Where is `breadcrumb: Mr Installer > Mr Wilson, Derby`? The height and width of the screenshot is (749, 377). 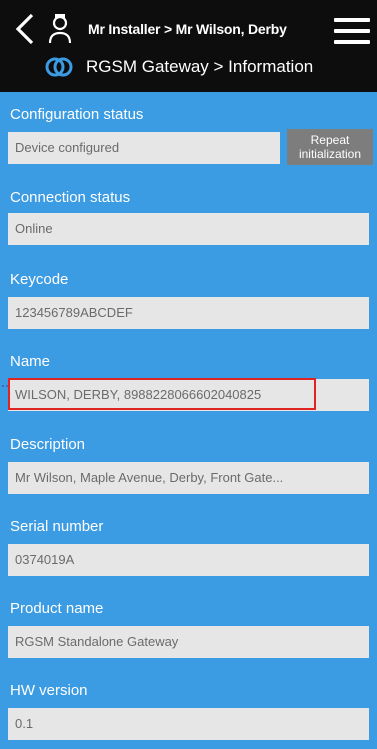 breadcrumb: Mr Installer > Mr Wilson, Derby is located at coordinates (187, 29).